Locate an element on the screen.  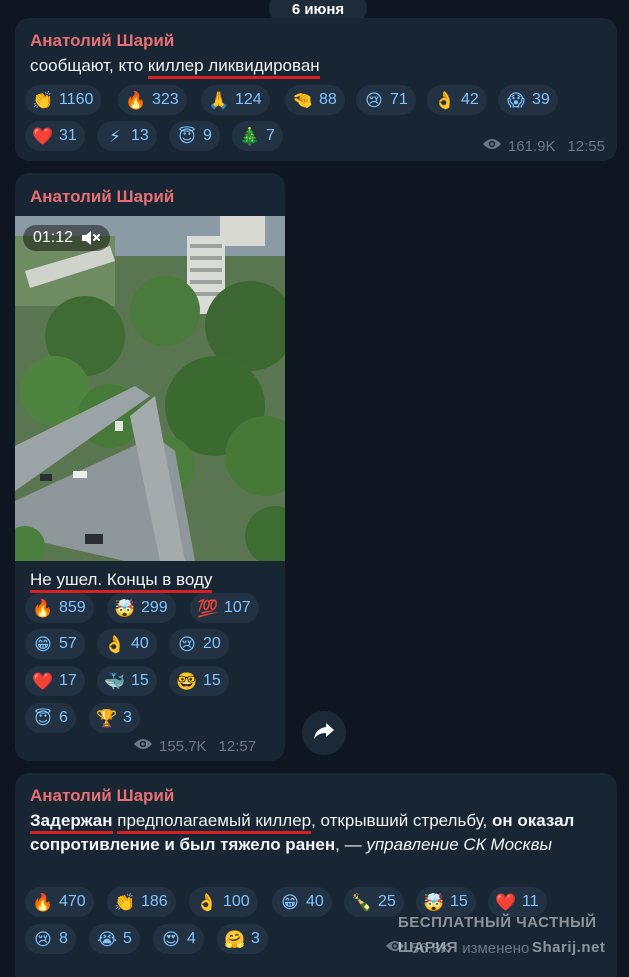
reaction-count: 57 is located at coordinates (68, 643).